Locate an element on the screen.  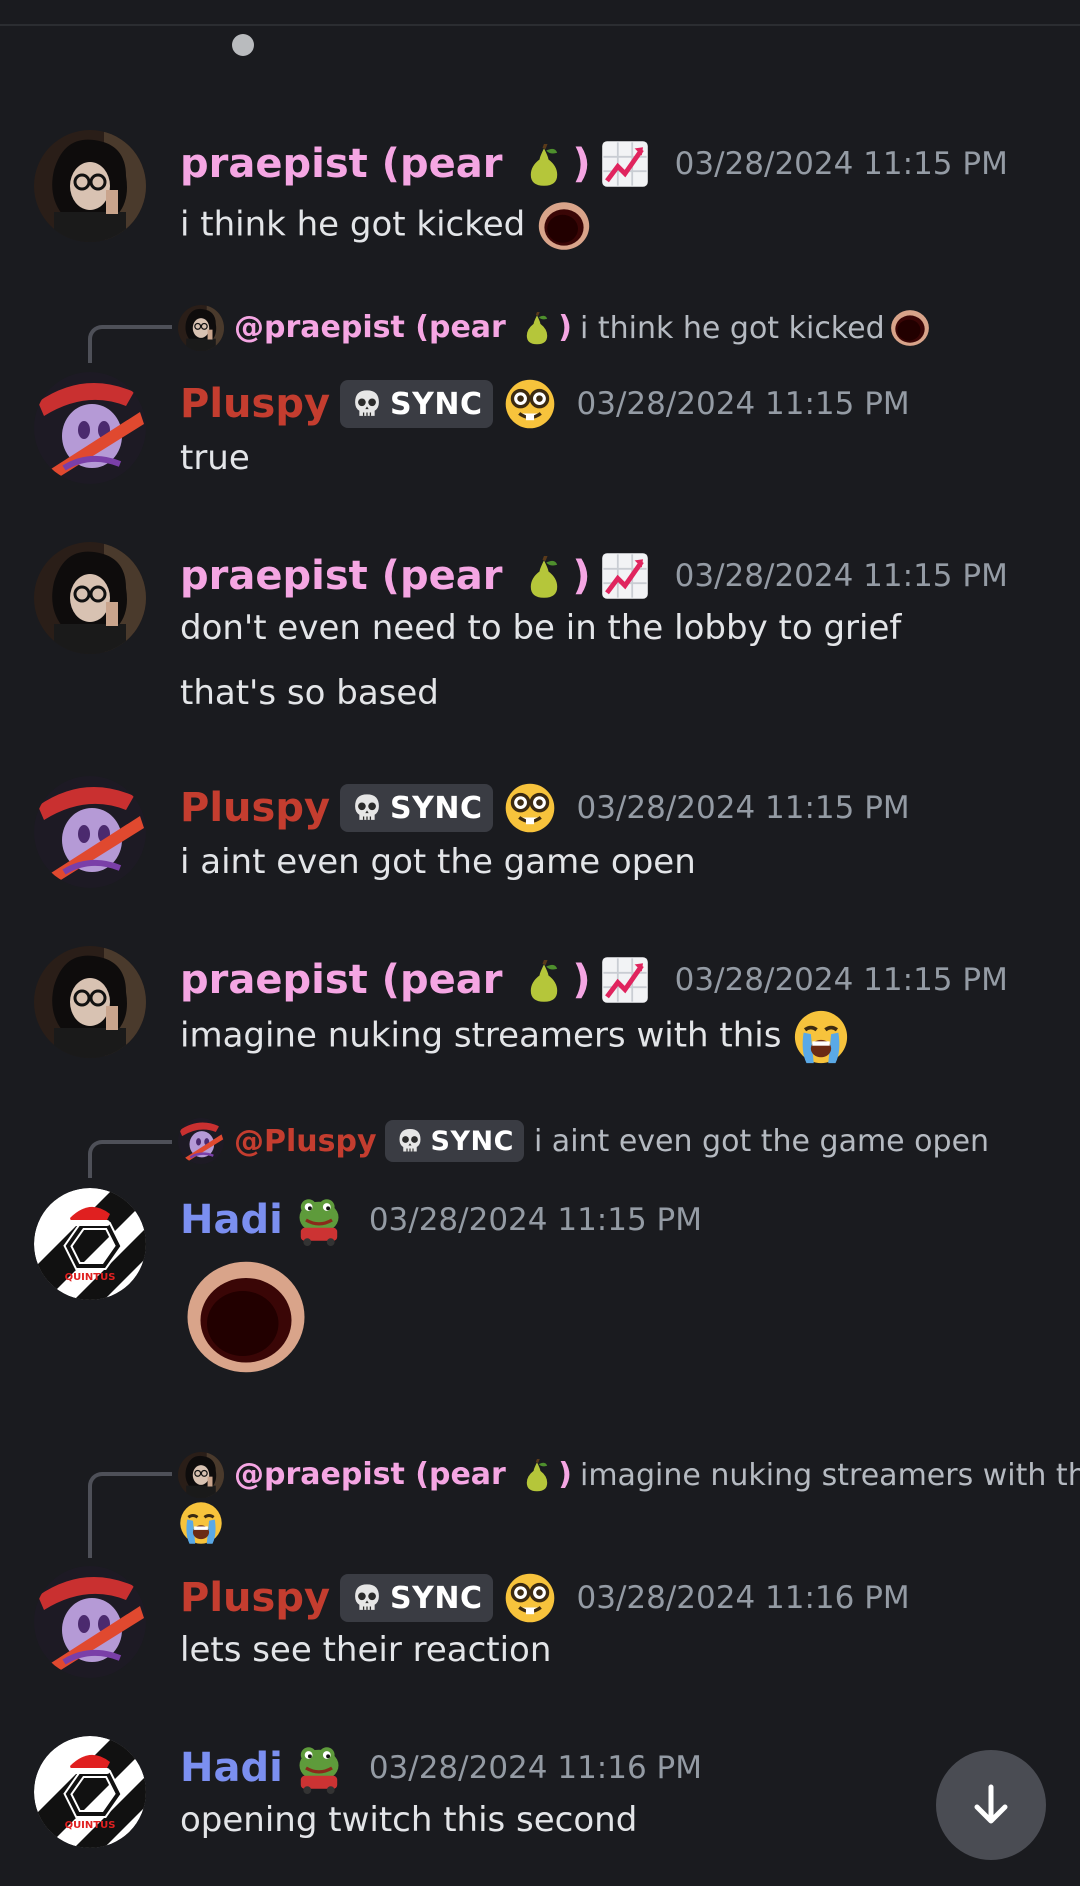
message-header: Hadi 03/28/2024 11:15 PM is located at coordinates (441, 1220).